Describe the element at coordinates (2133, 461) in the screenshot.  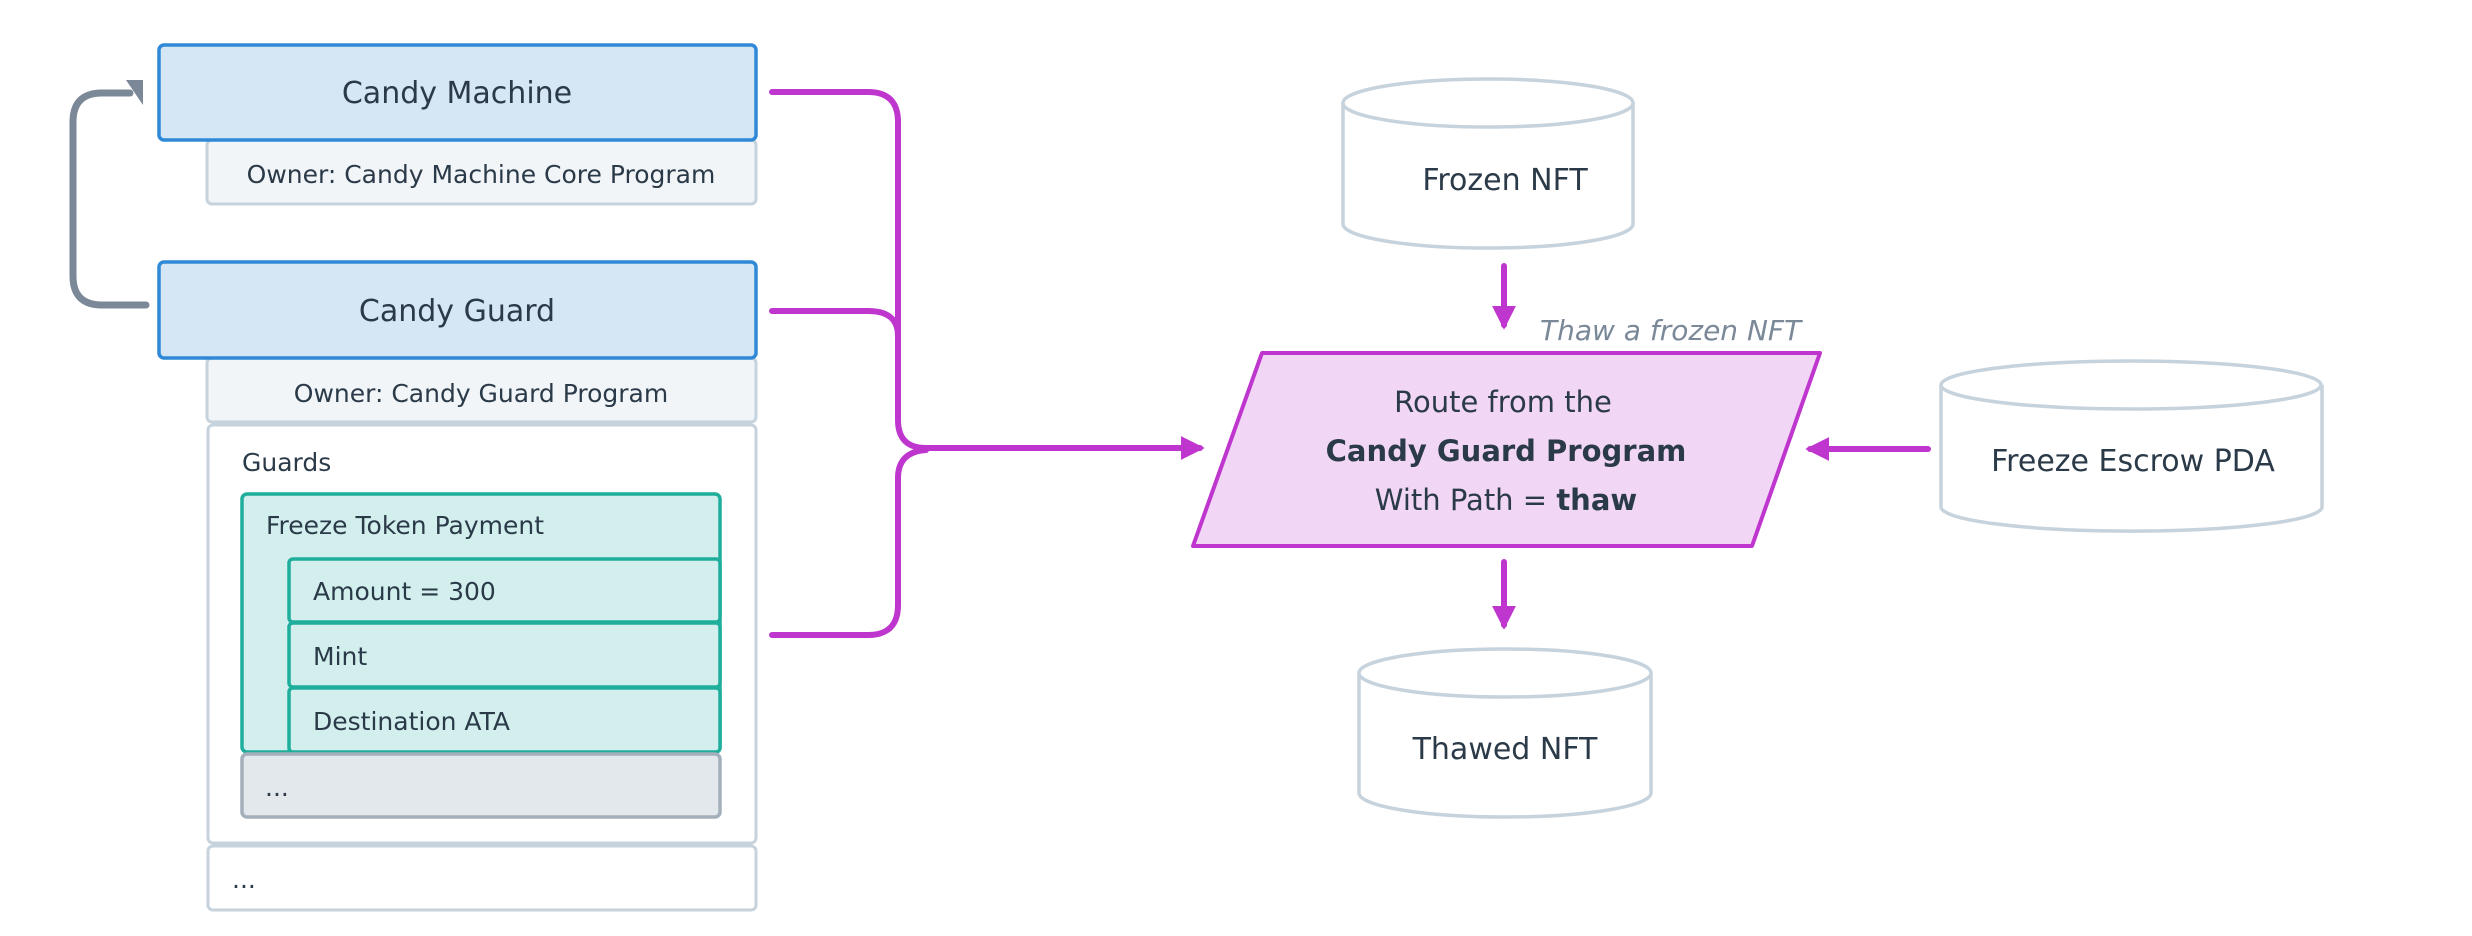
I see `freeze-escrow-label: Freeze Escrow PDA` at that location.